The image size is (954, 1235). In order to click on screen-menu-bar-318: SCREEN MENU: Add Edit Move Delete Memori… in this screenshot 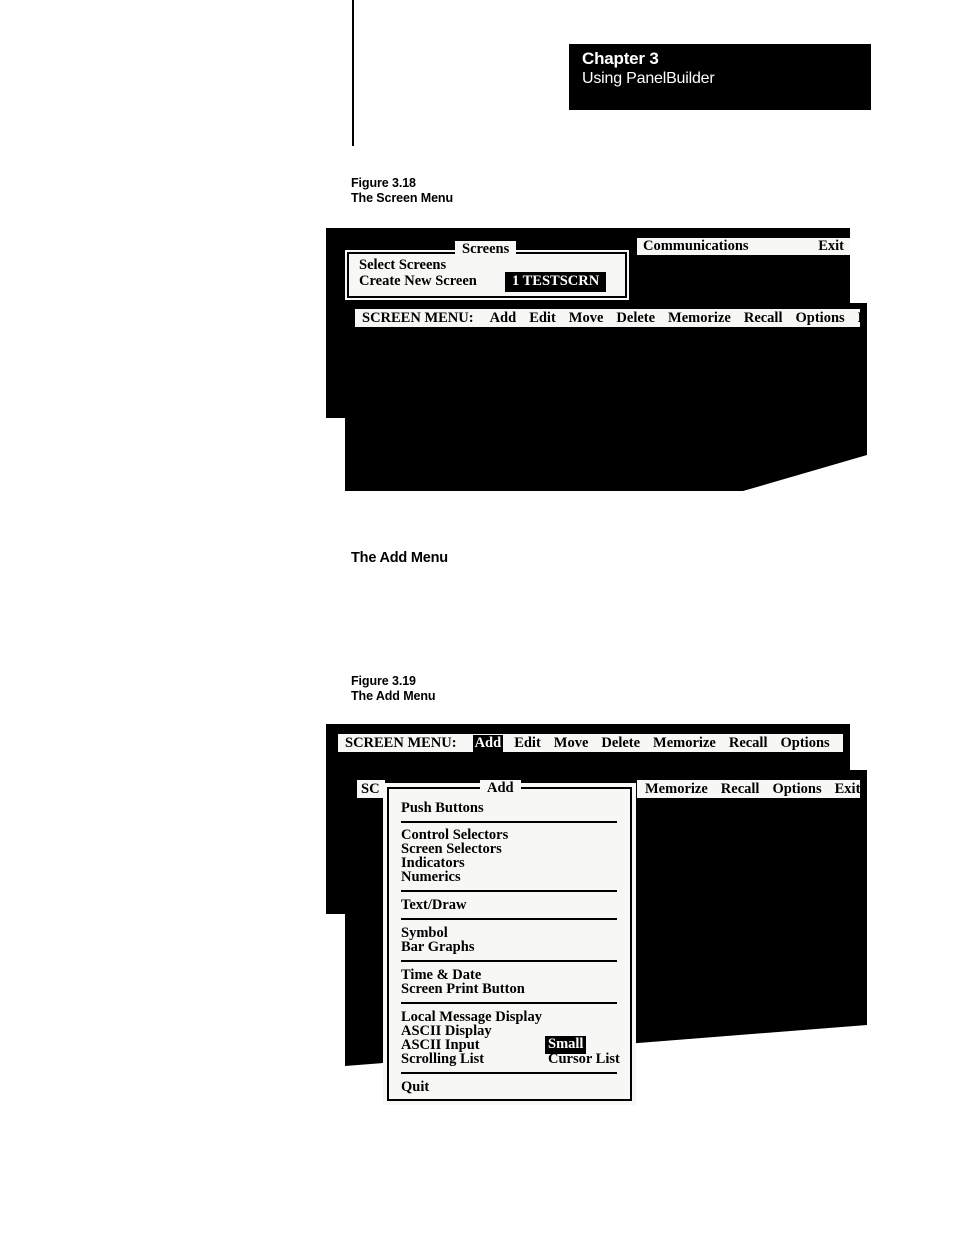, I will do `click(607, 318)`.